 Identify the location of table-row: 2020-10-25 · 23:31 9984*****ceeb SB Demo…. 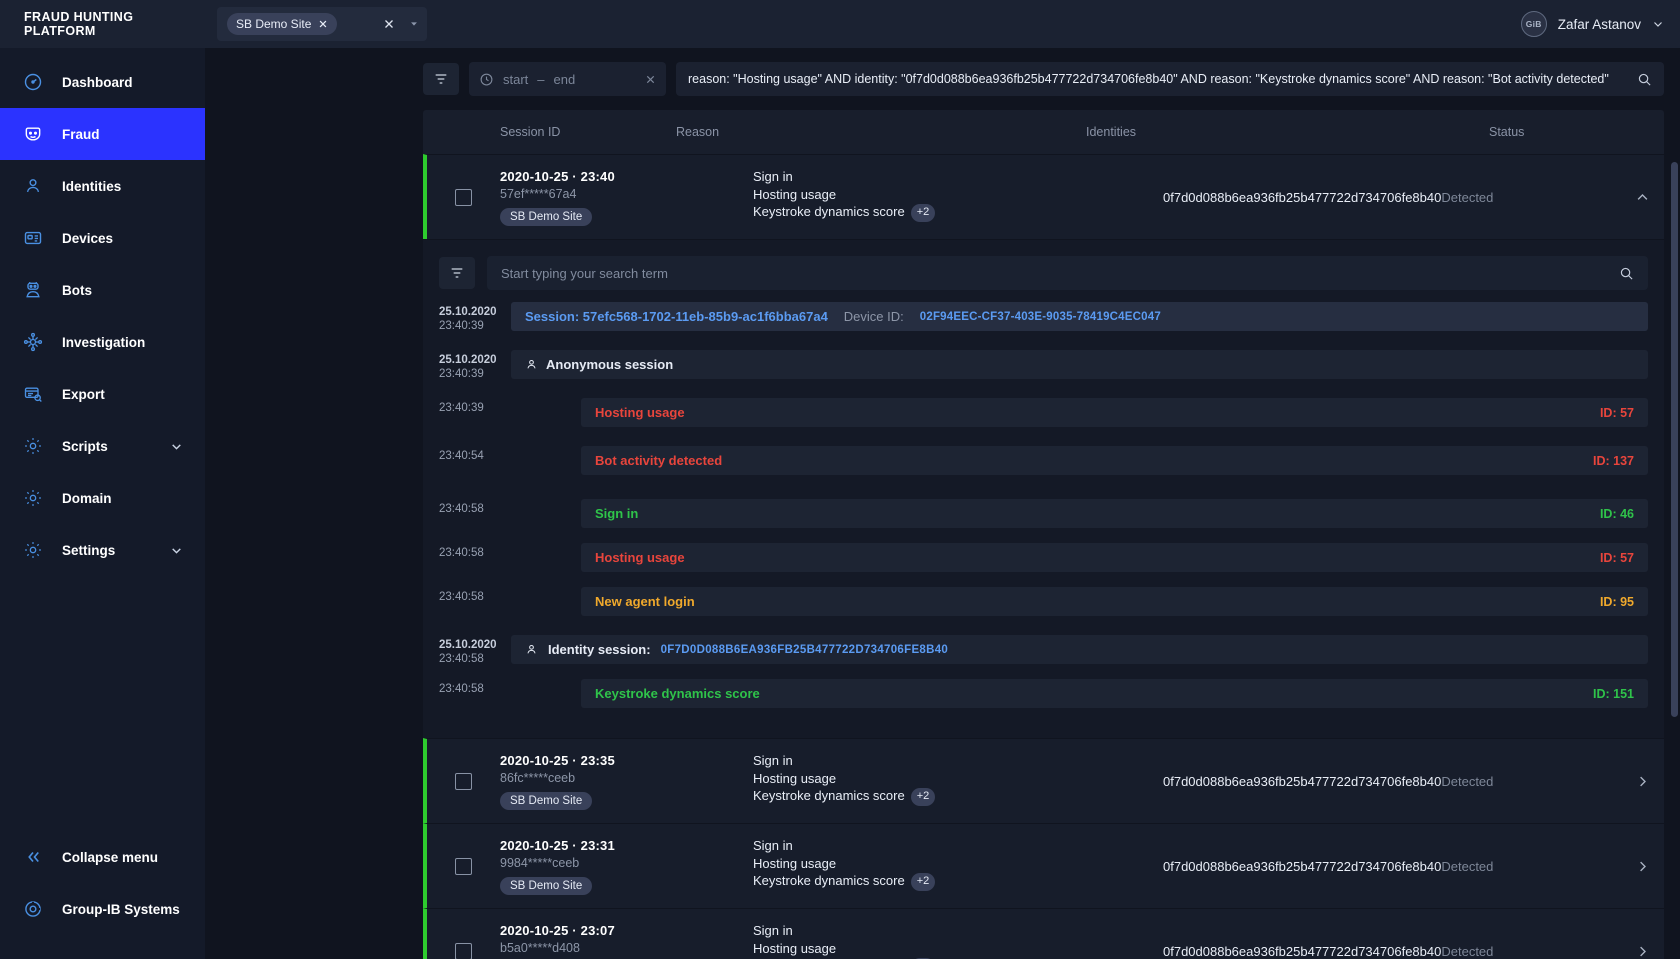
(1043, 865).